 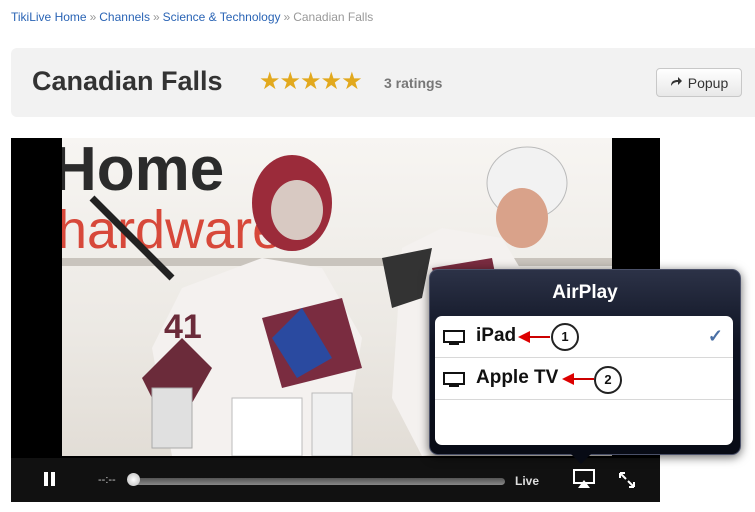 What do you see at coordinates (127, 81) in the screenshot?
I see `page-title: Canadian Falls` at bounding box center [127, 81].